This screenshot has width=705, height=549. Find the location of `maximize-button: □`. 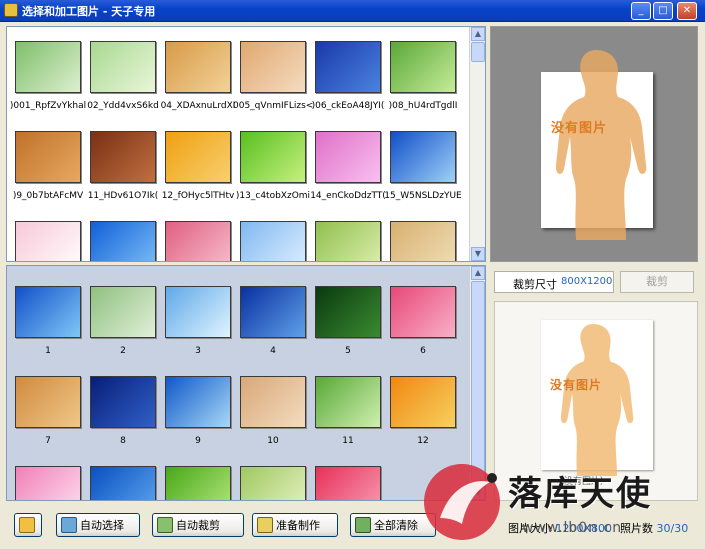

maximize-button: □ is located at coordinates (663, 11).